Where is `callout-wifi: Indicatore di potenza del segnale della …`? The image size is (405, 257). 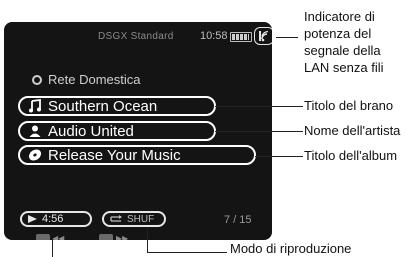 callout-wifi: Indicatore di potenza del segnale della … is located at coordinates (344, 42).